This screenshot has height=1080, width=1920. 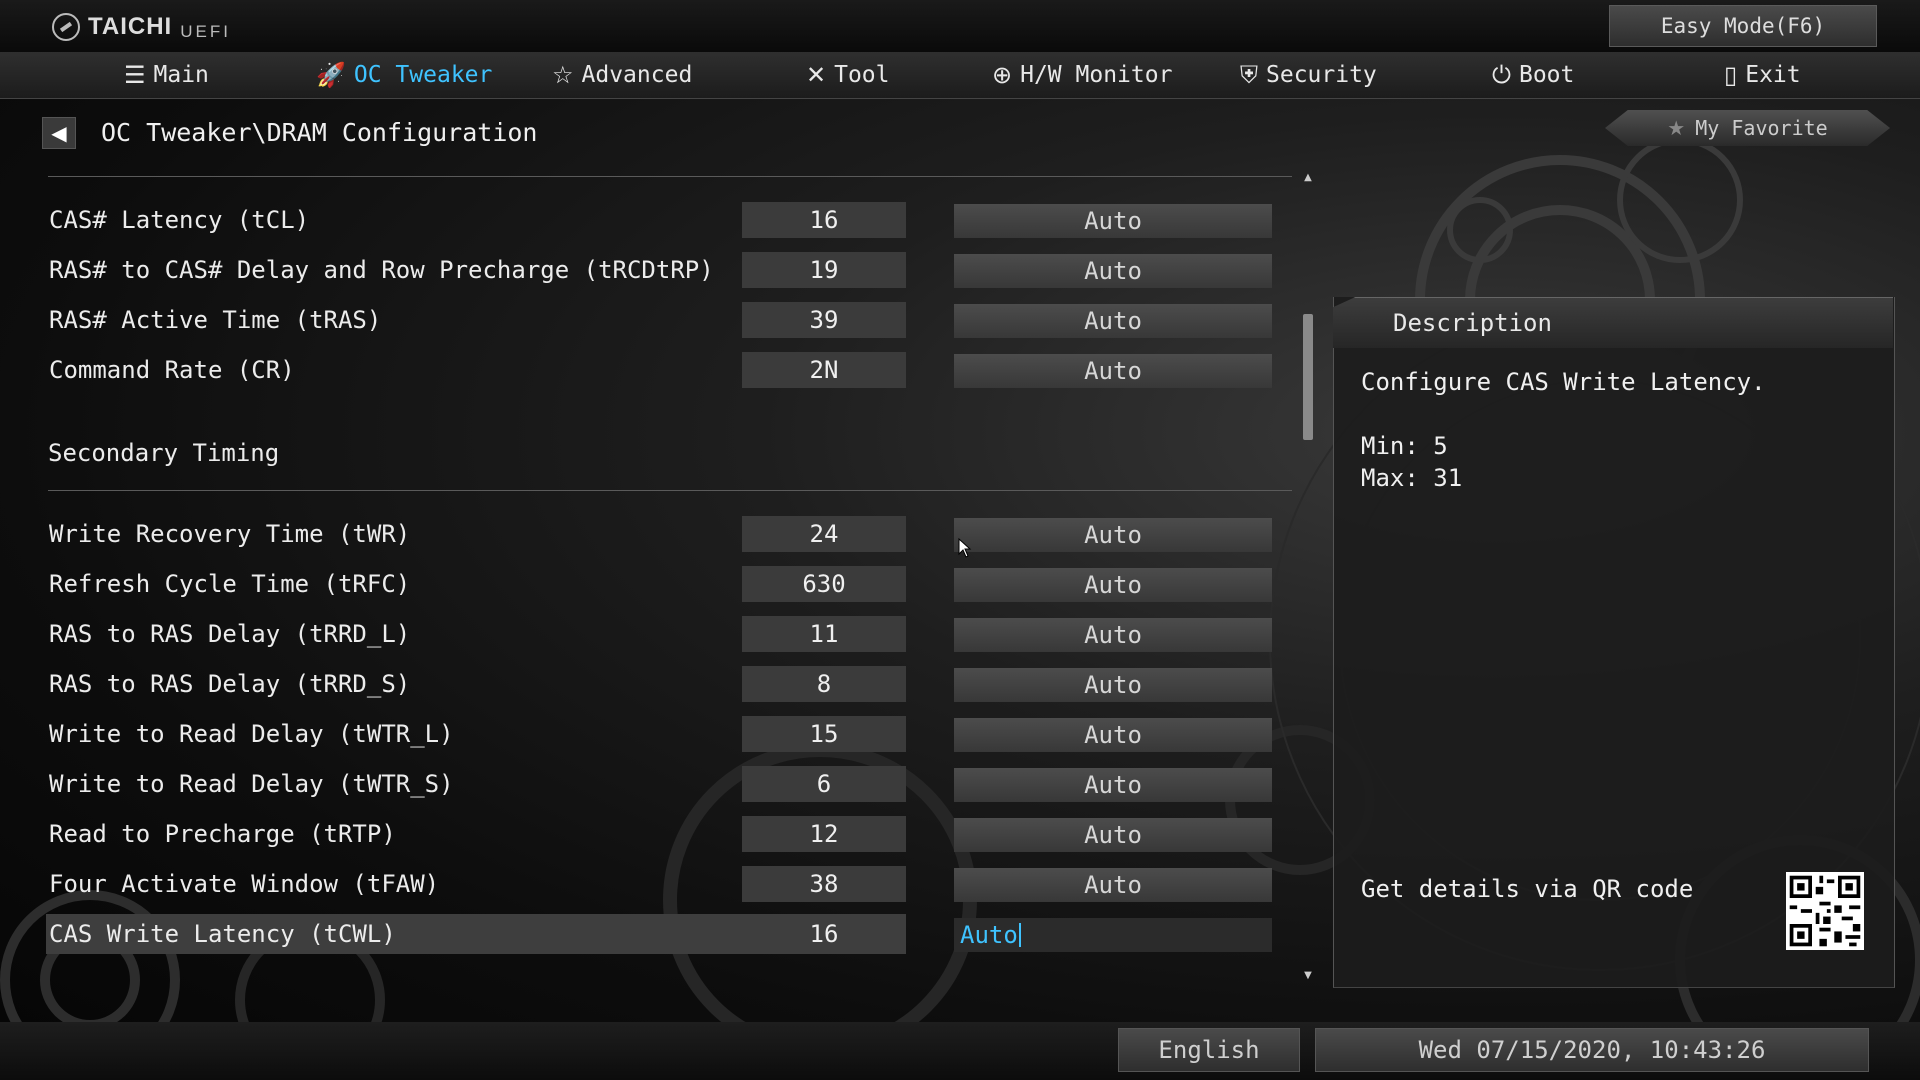 What do you see at coordinates (1308, 178) in the screenshot?
I see `scroll-up-arrow-icon: ▲` at bounding box center [1308, 178].